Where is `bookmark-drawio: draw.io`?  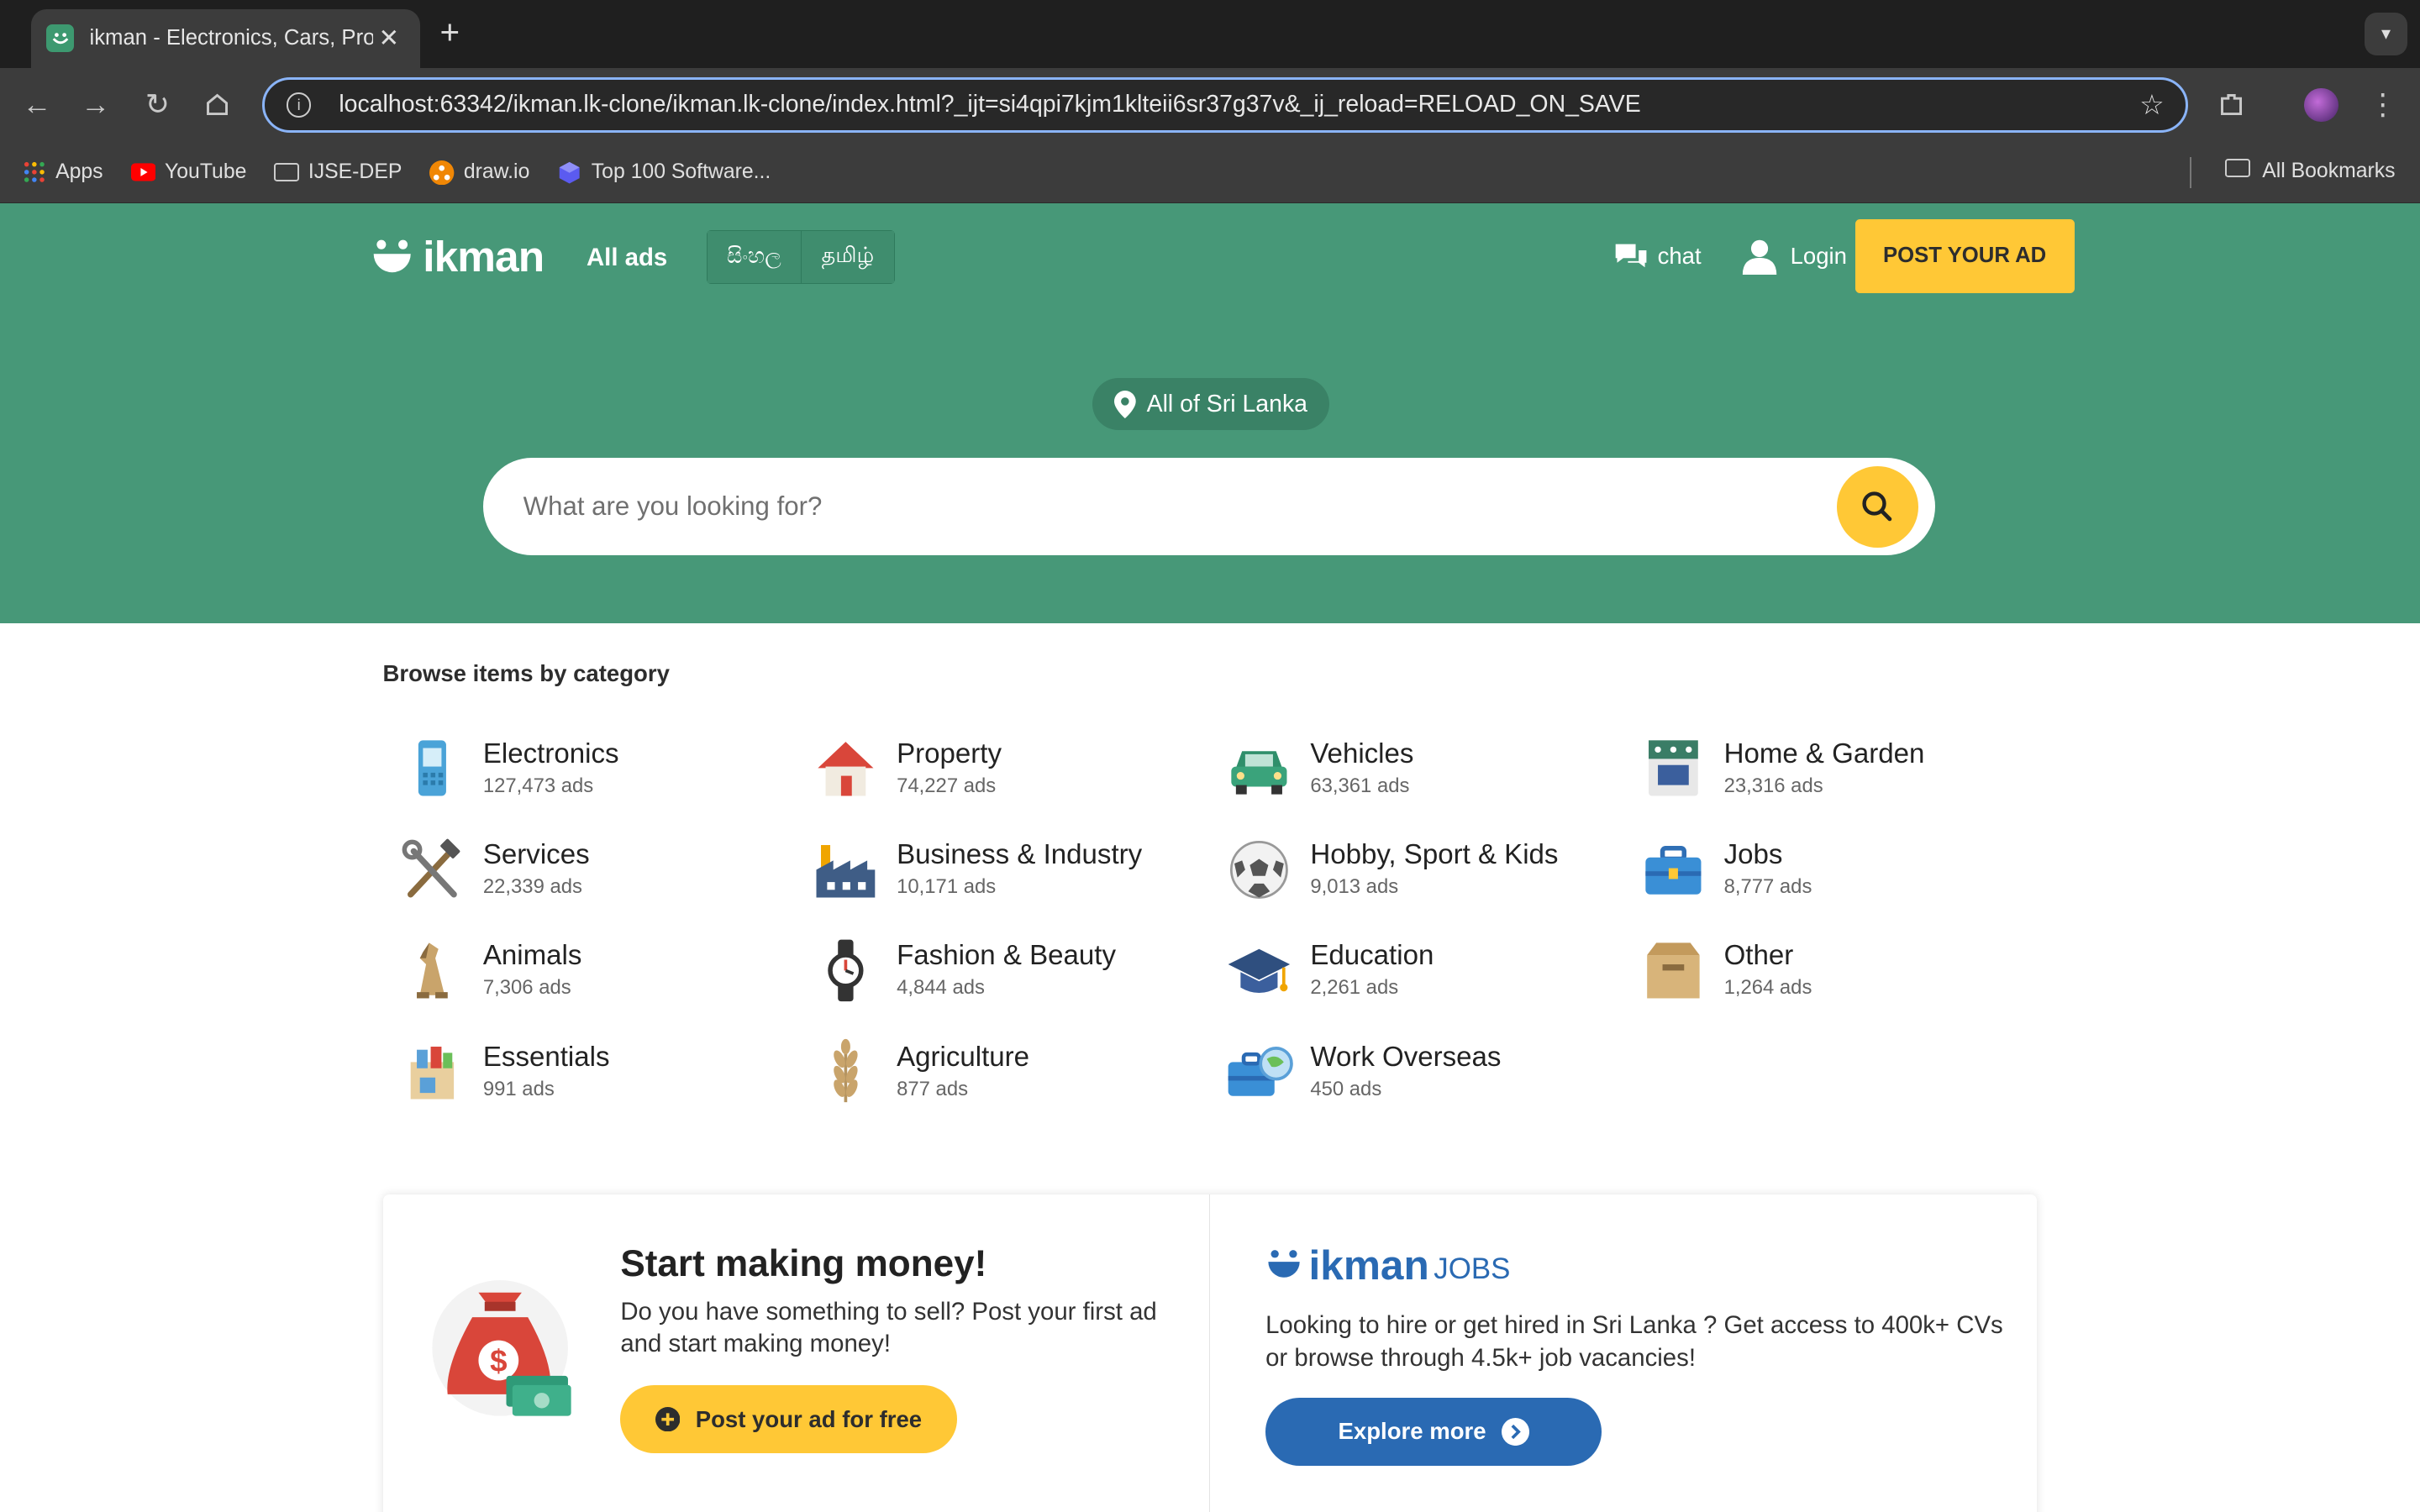
bookmark-drawio: draw.io is located at coordinates (479, 172).